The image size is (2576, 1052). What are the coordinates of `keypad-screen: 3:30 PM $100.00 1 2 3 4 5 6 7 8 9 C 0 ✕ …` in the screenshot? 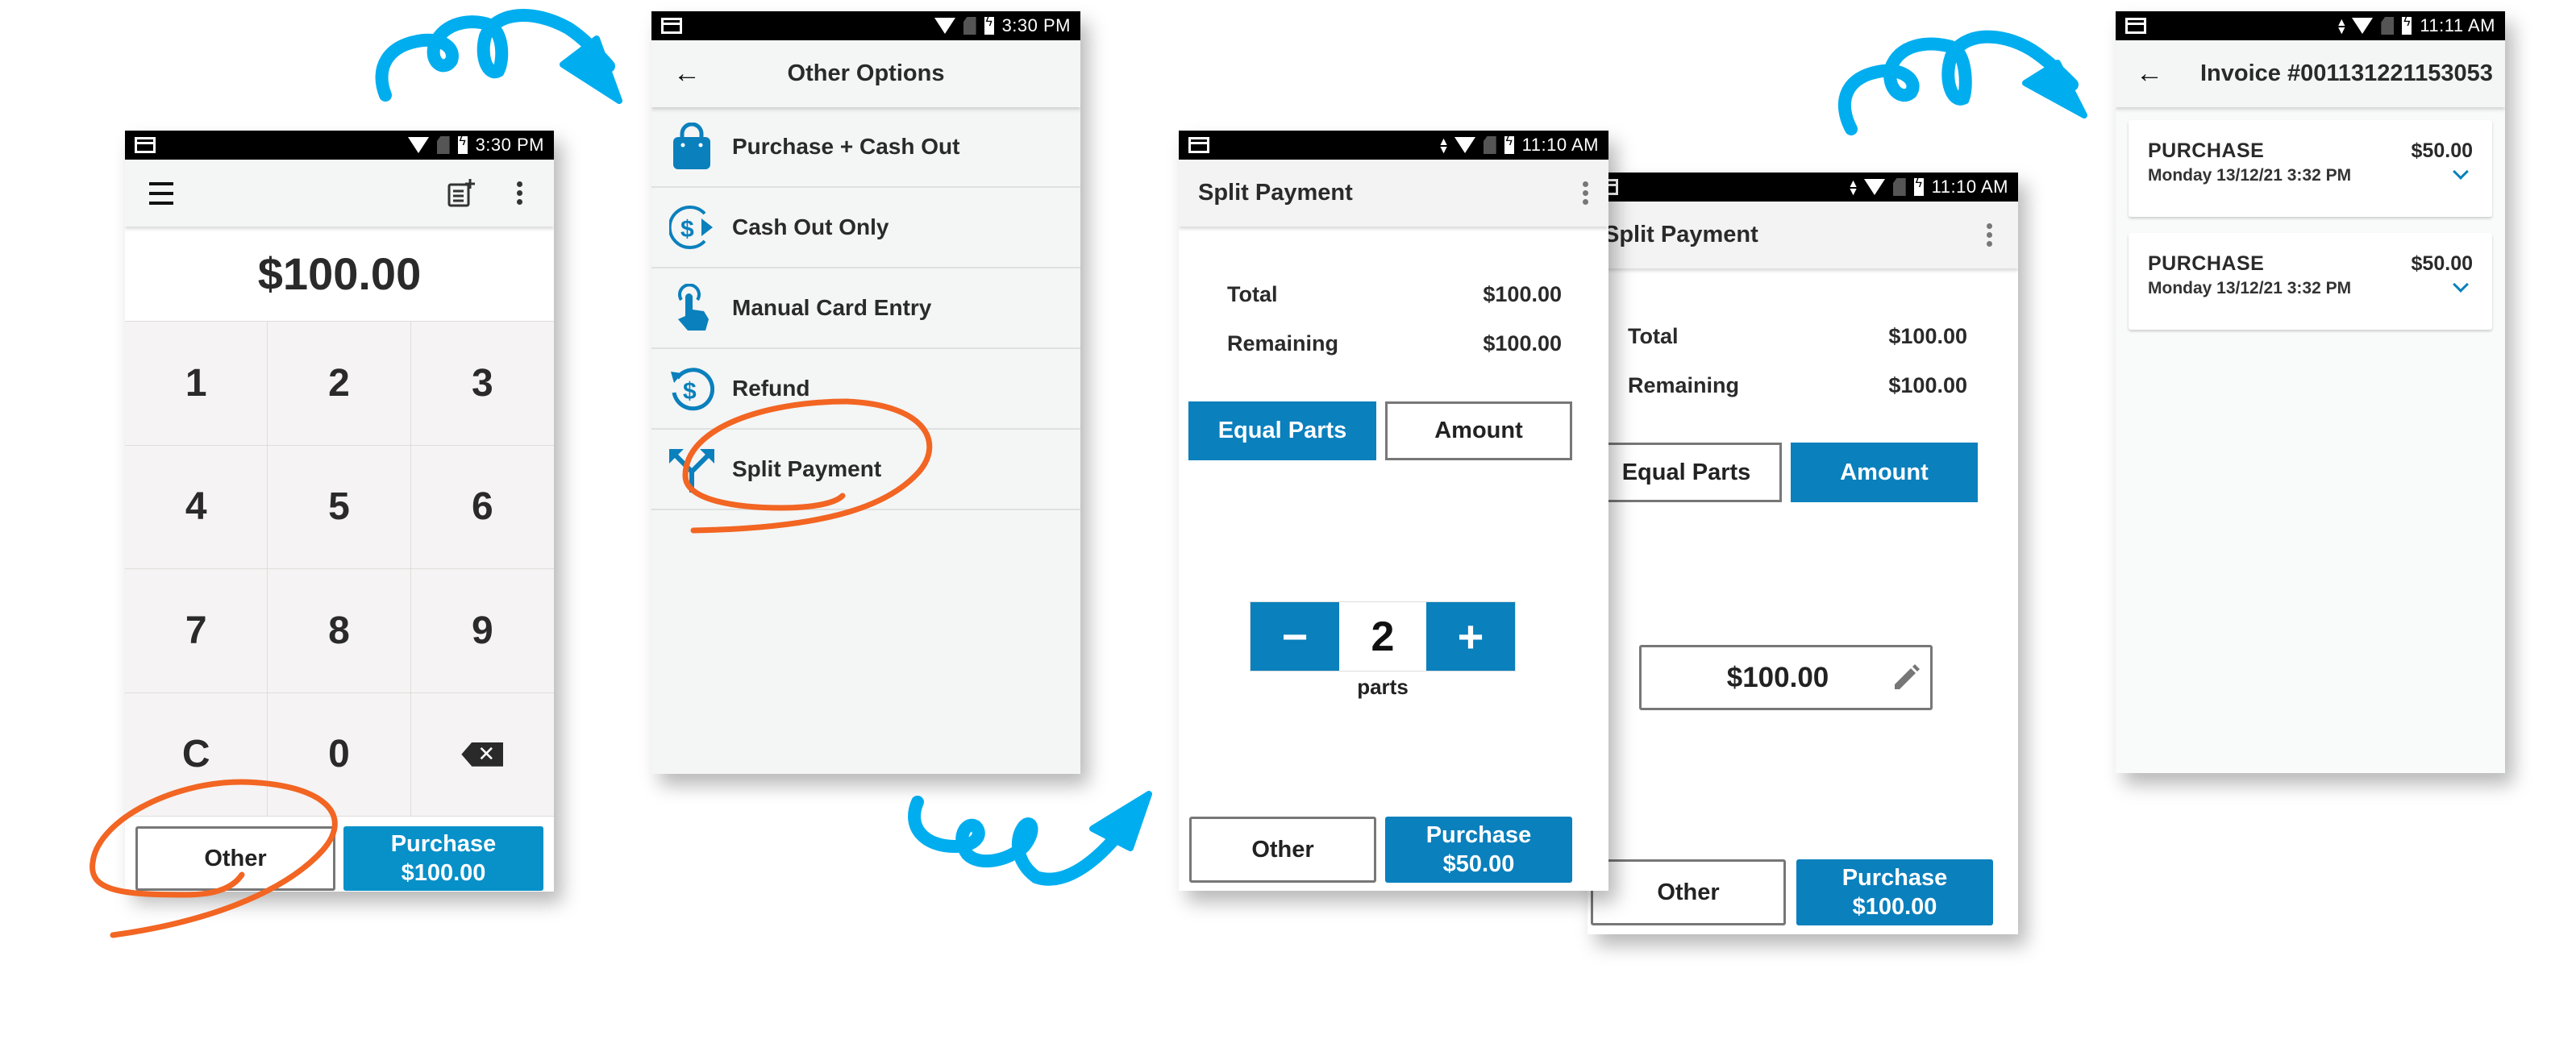 It's located at (339, 512).